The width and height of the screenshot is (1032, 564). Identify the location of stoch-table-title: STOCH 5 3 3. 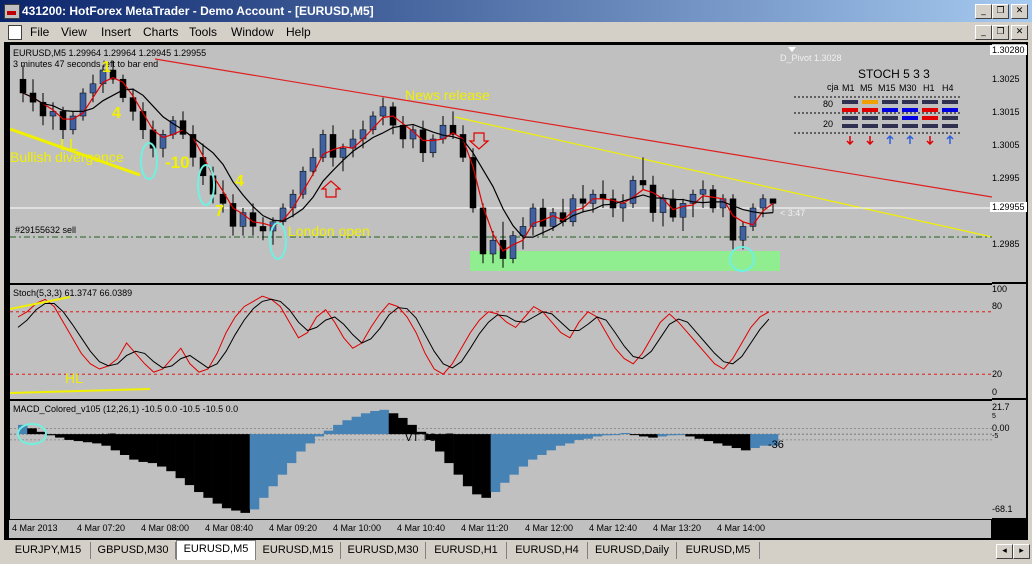
(894, 74).